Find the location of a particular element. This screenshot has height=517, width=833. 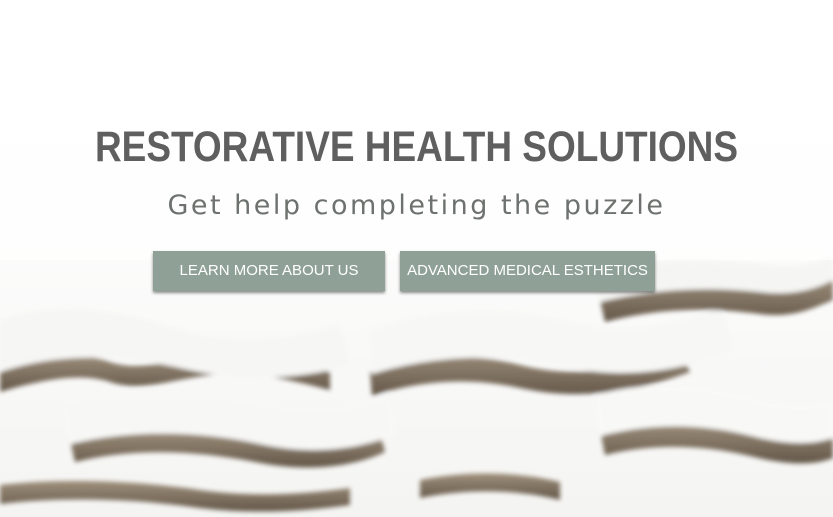

page-title: RESTORATIVE HEALTH SOLUTIONS is located at coordinates (416, 147).